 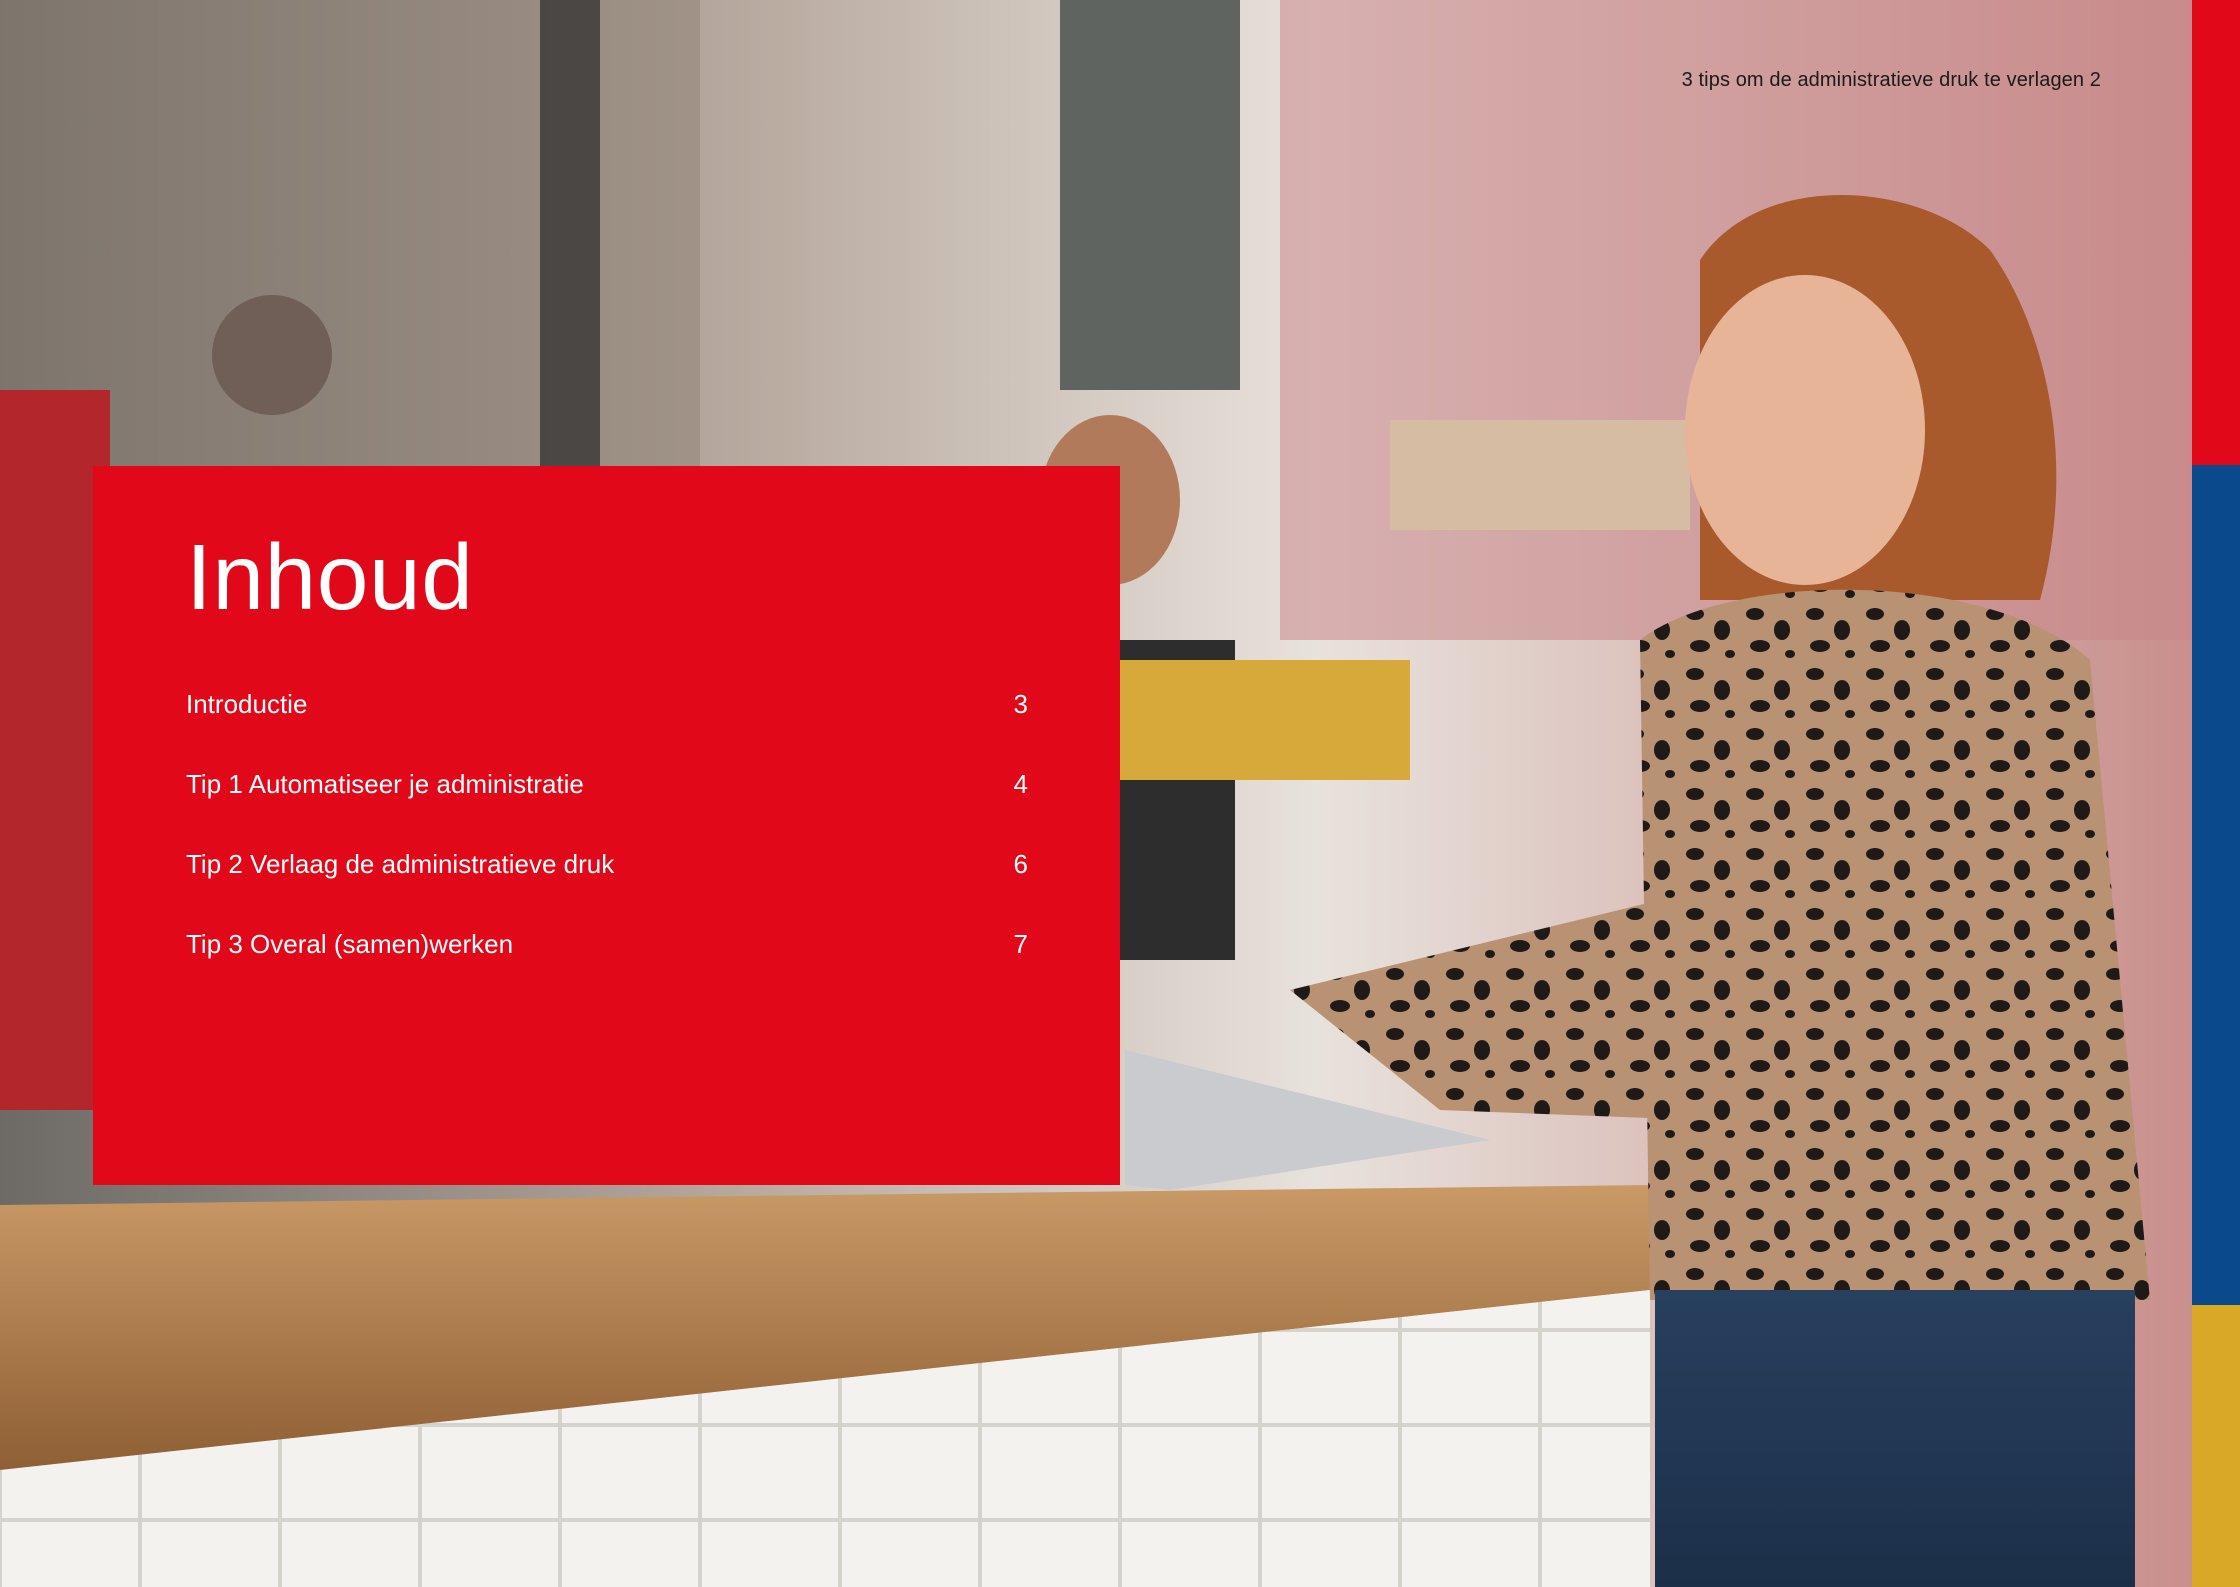 What do you see at coordinates (350, 943) in the screenshot?
I see `toc-item-label: Tip 3 Overal (samen)werken` at bounding box center [350, 943].